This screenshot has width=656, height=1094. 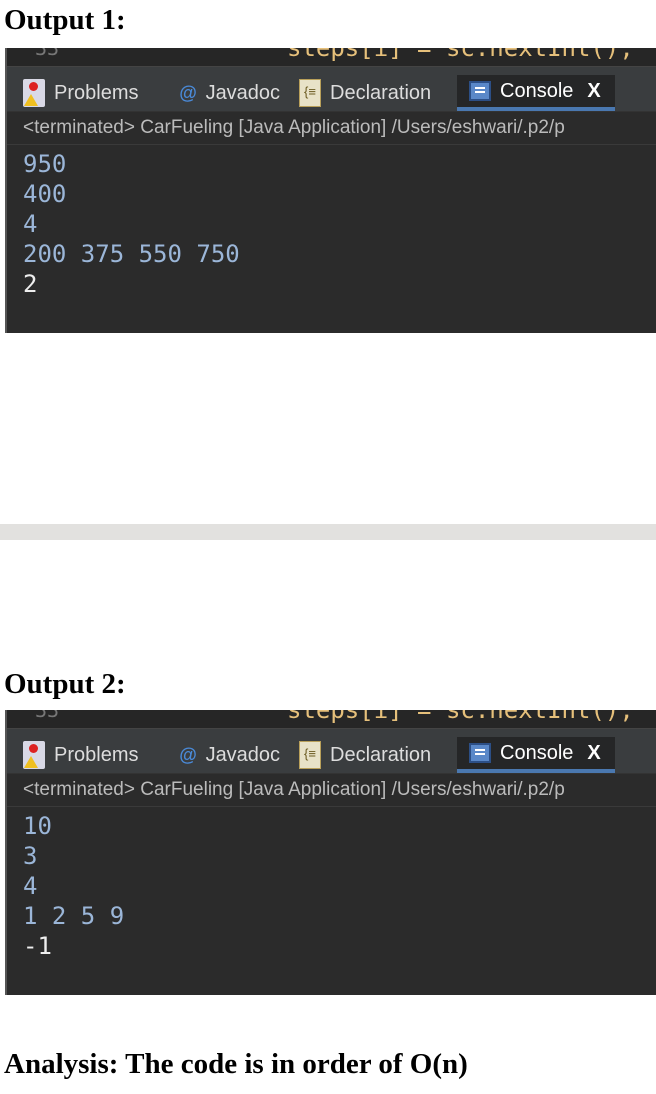 I want to click on console-line: 10, so click(x=37, y=826).